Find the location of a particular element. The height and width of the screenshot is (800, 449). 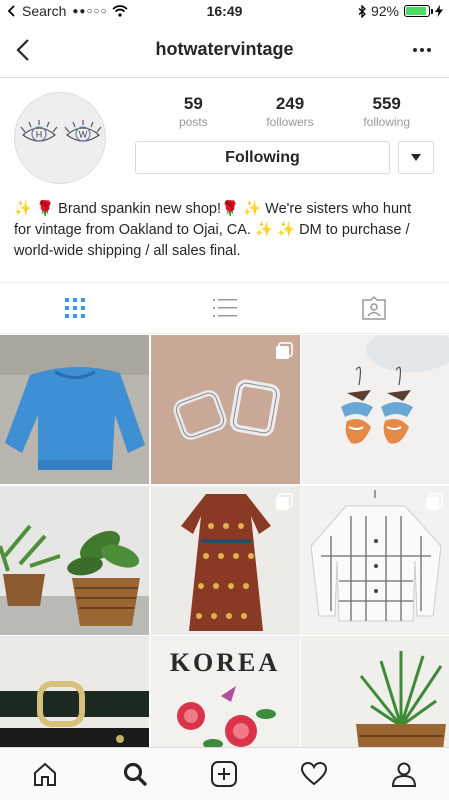

battery-percent: 92% is located at coordinates (384, 11).